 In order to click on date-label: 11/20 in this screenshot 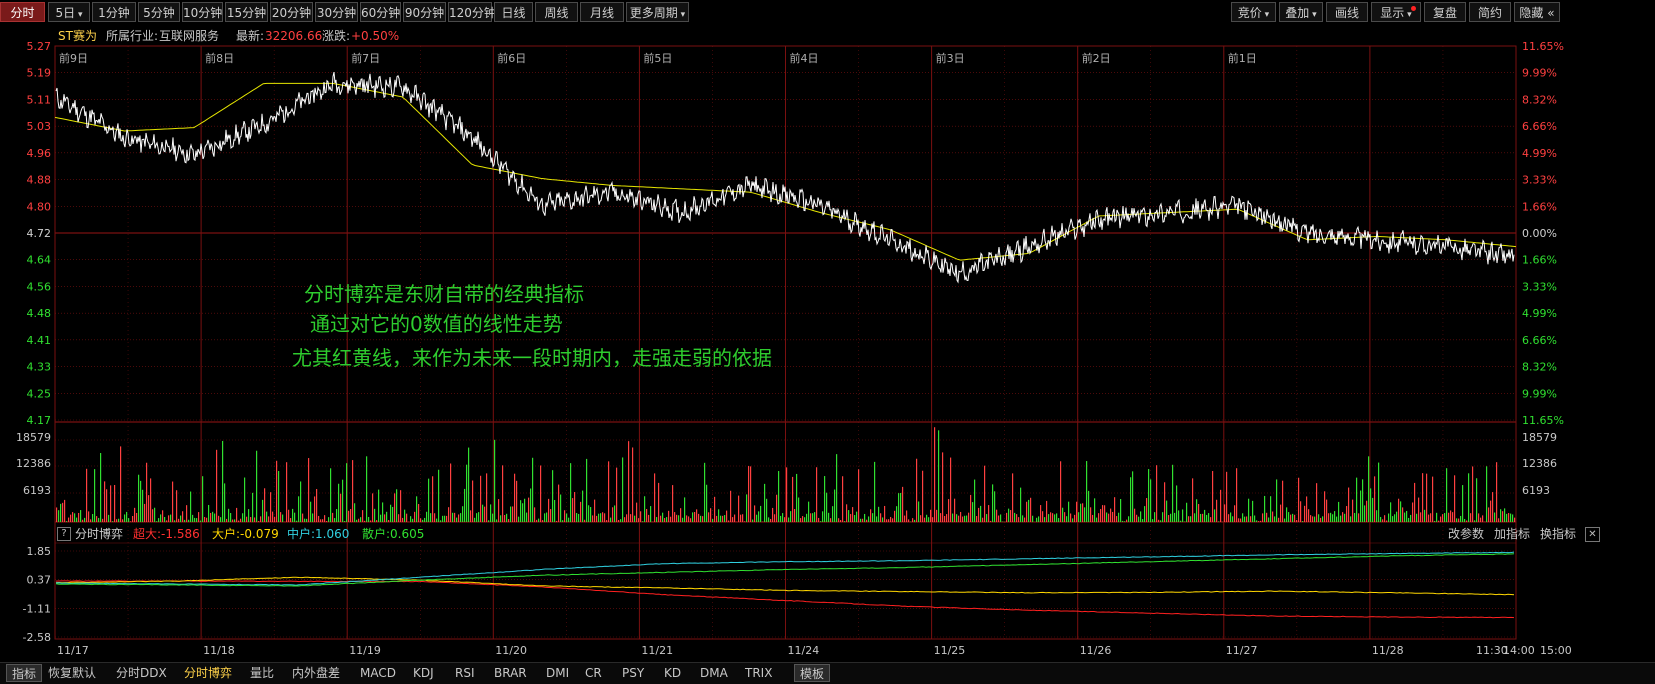, I will do `click(511, 650)`.